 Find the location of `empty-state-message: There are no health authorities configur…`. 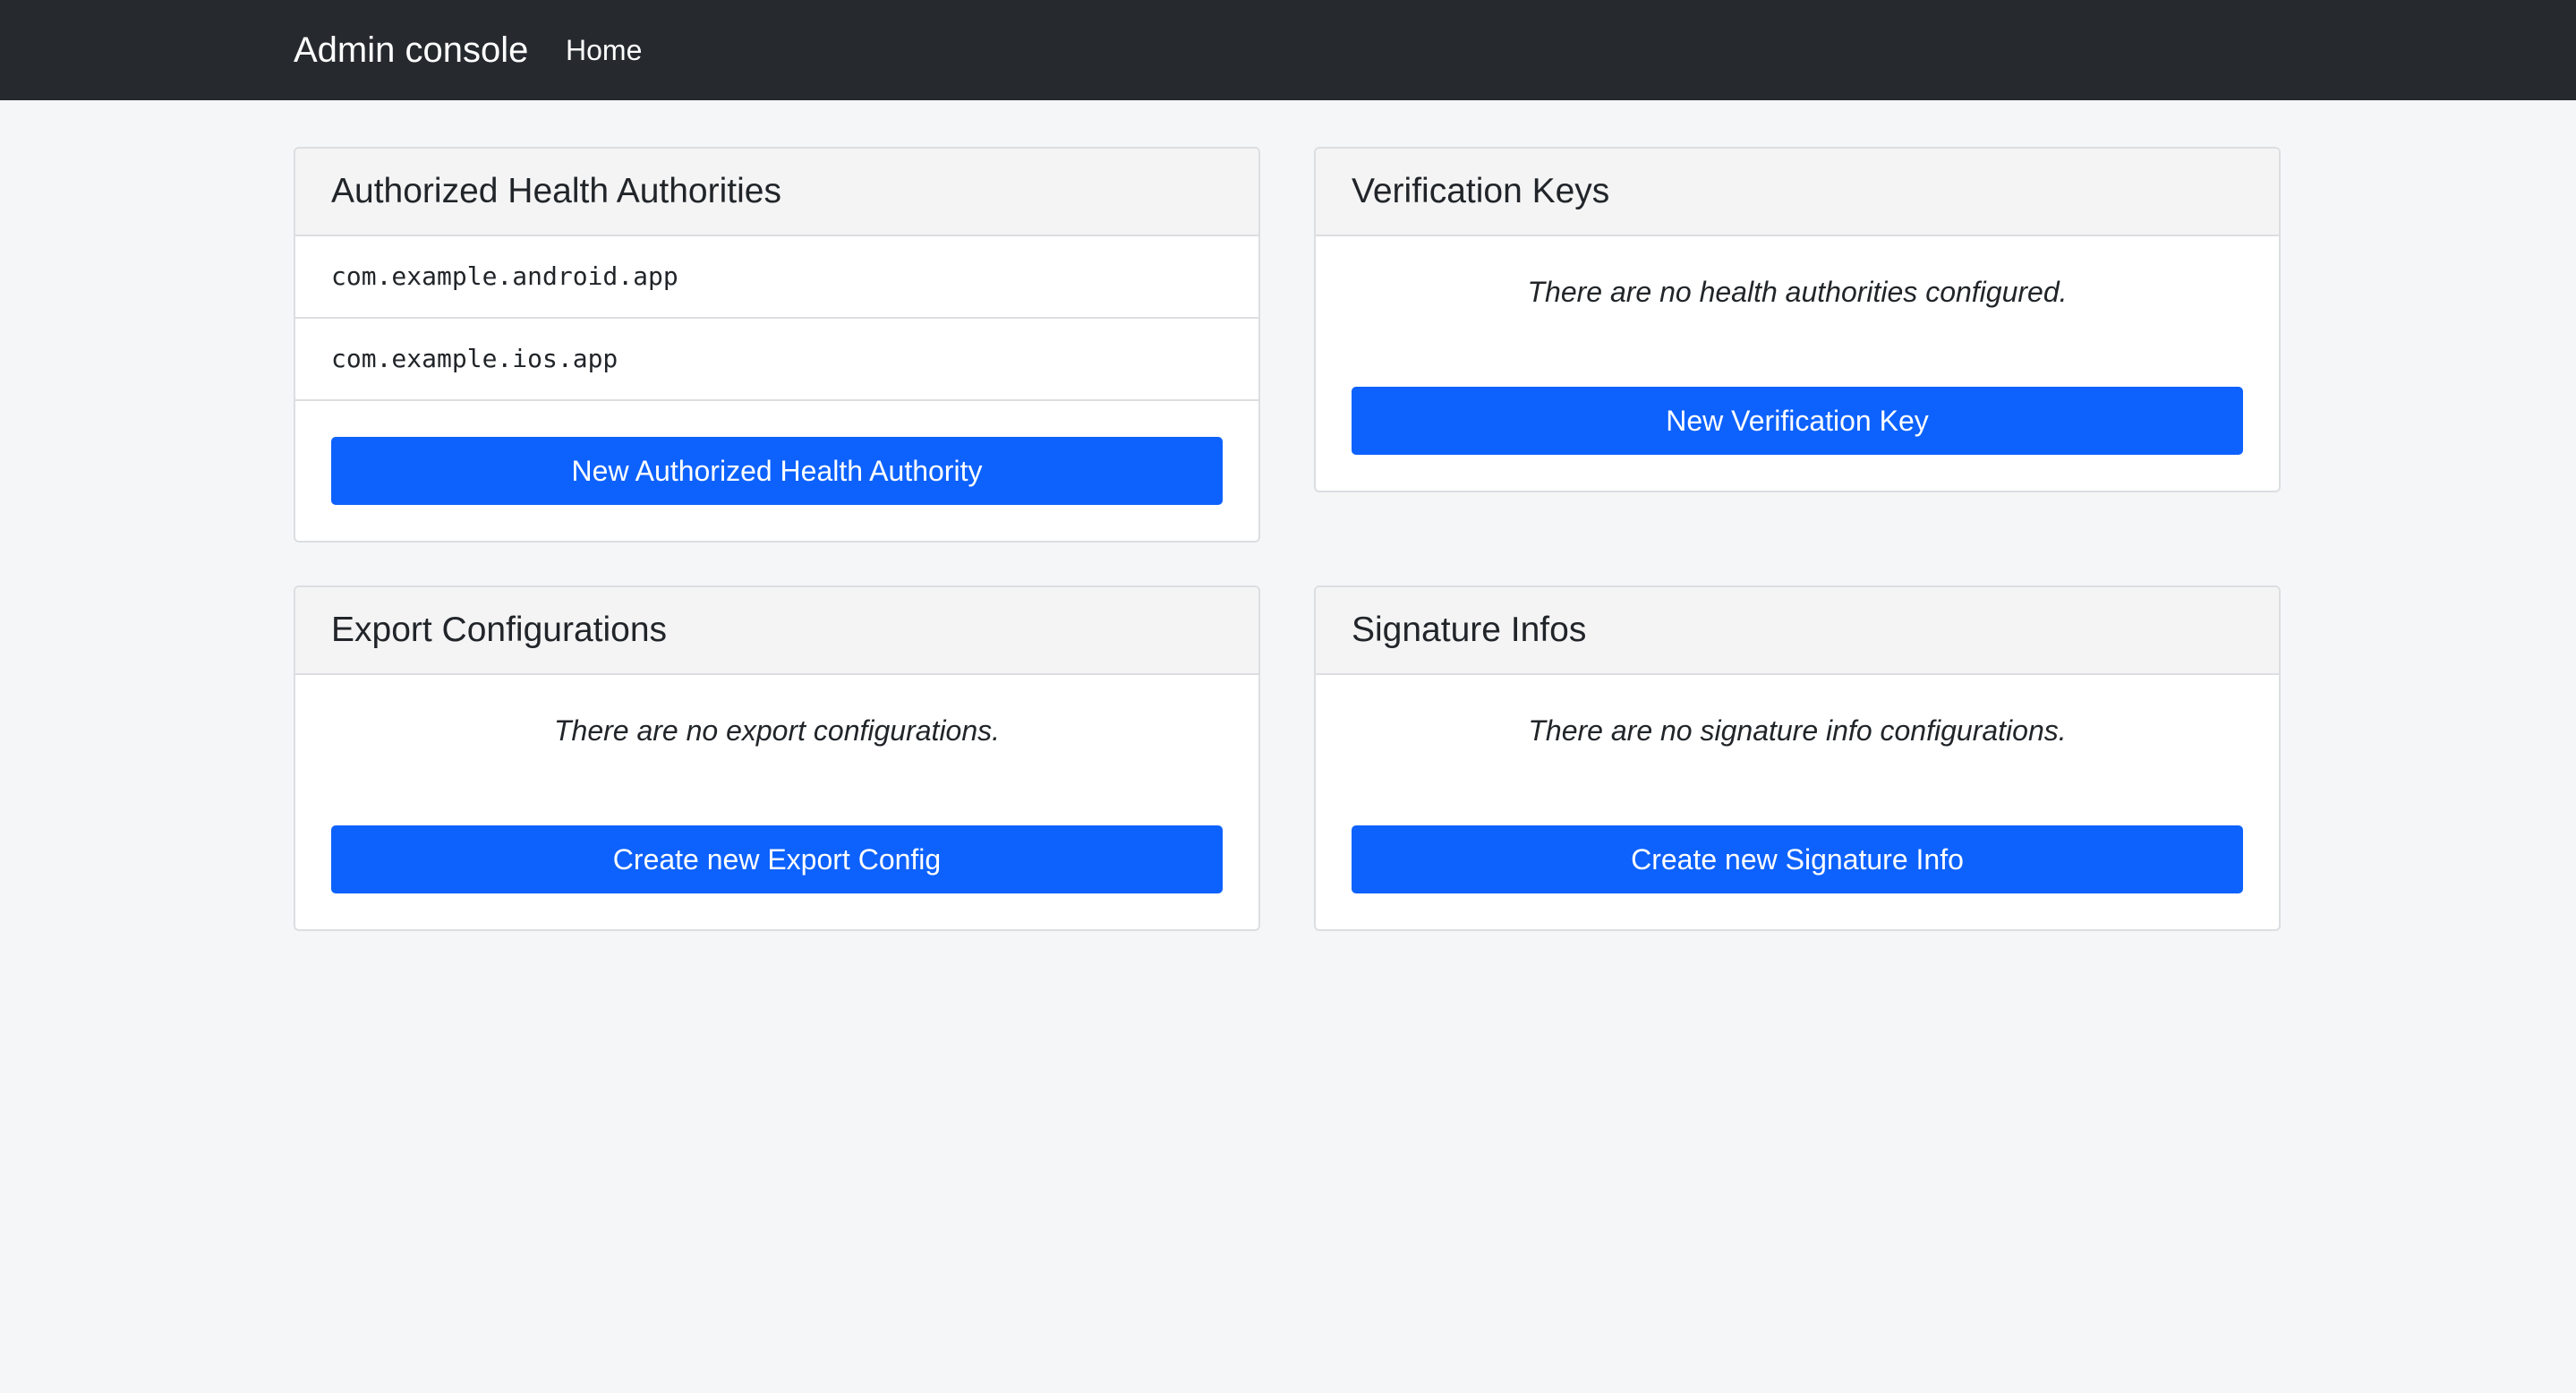

empty-state-message: There are no health authorities configur… is located at coordinates (1797, 292).